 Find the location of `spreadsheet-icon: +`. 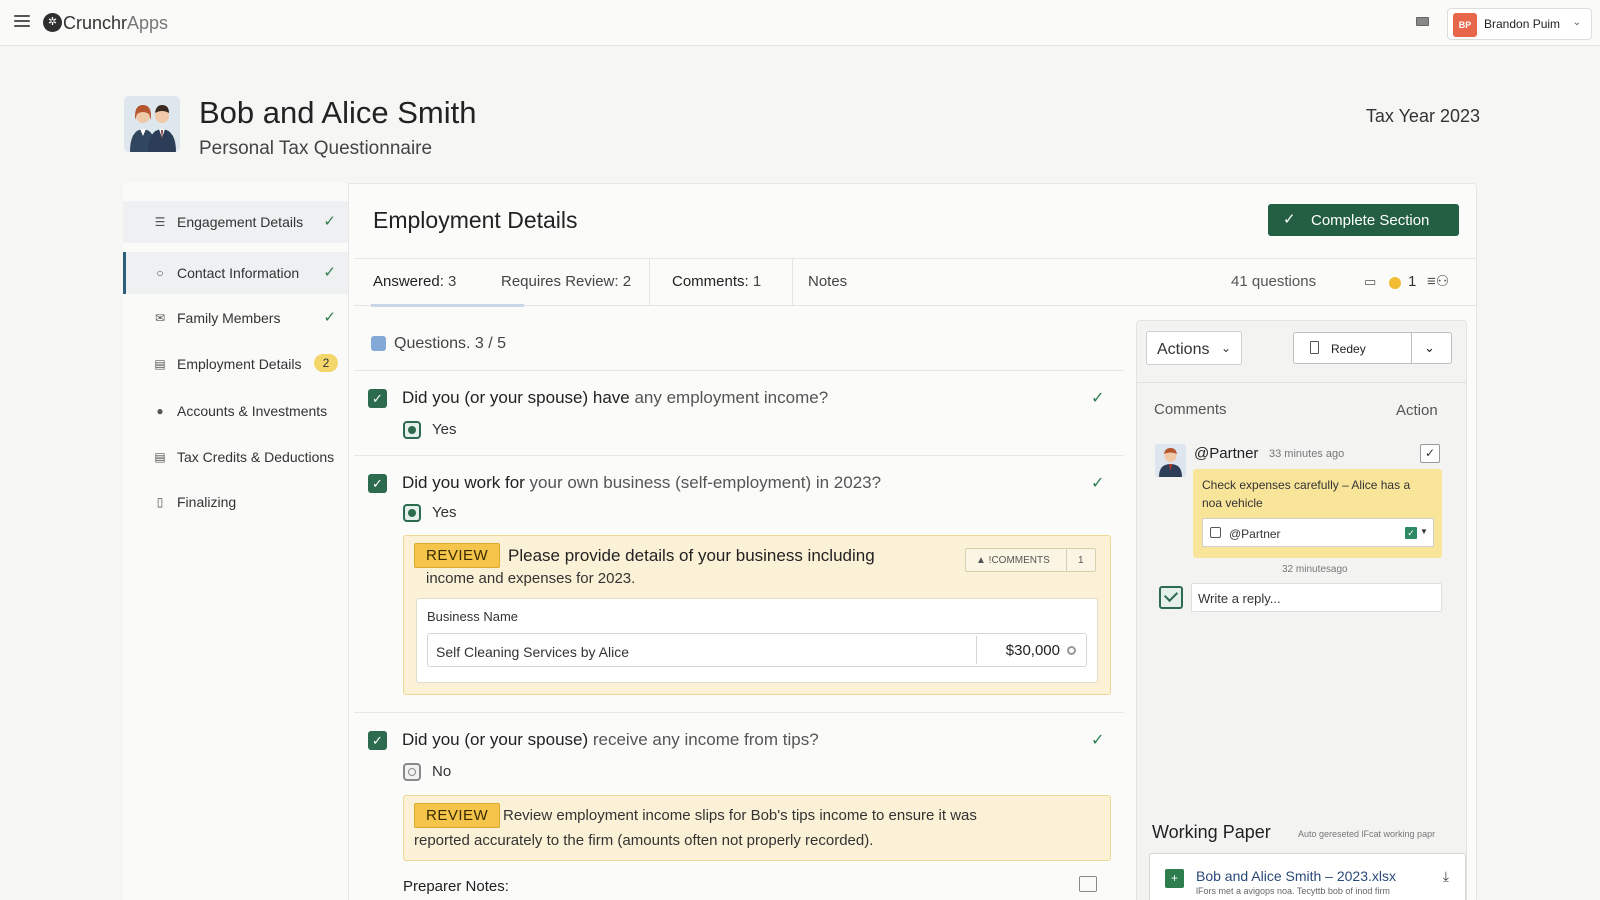

spreadsheet-icon: + is located at coordinates (1174, 878).